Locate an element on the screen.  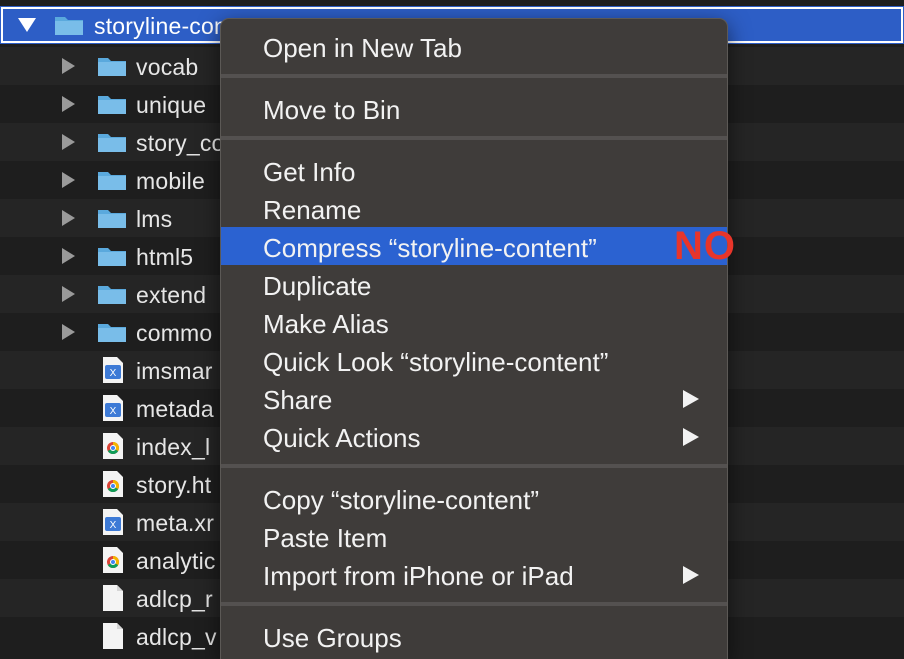
menu-item-quick-actions: Quick Actions is located at coordinates (474, 436).